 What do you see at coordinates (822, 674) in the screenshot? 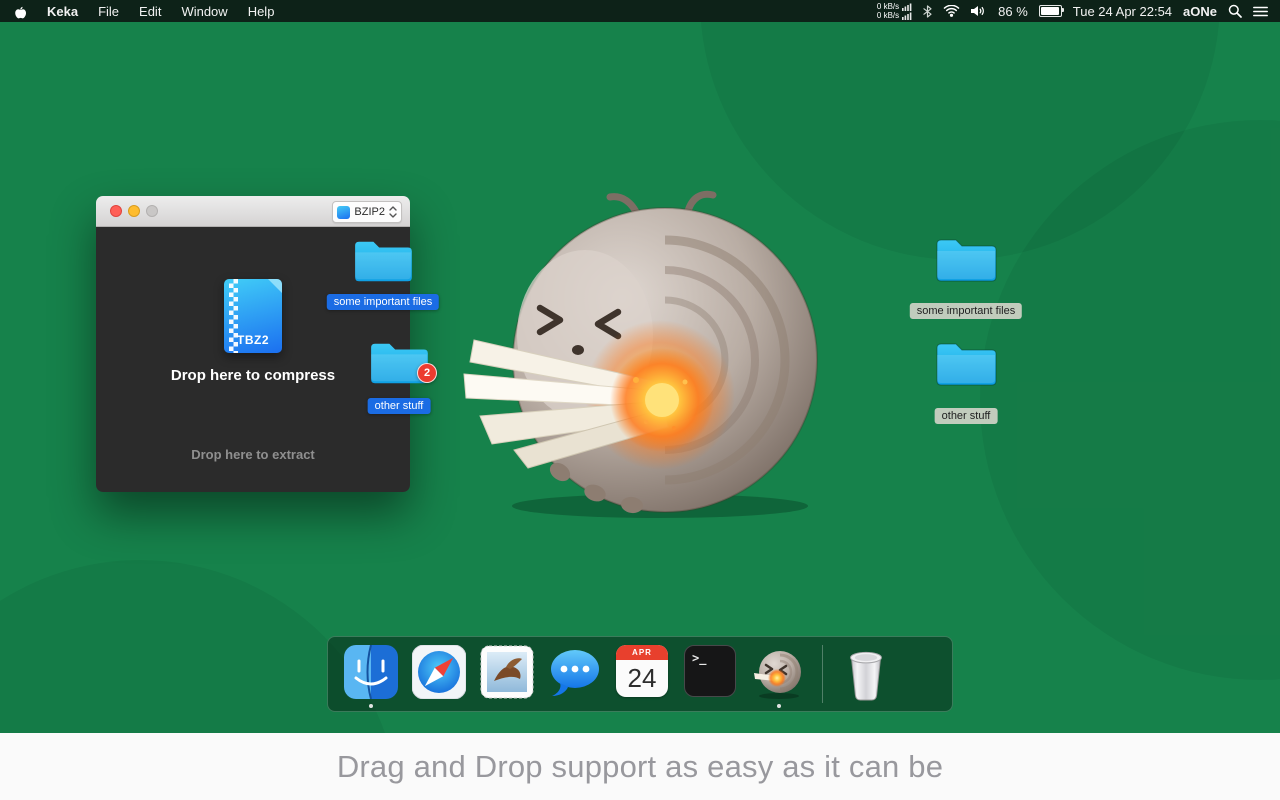
I see `dock-separator` at bounding box center [822, 674].